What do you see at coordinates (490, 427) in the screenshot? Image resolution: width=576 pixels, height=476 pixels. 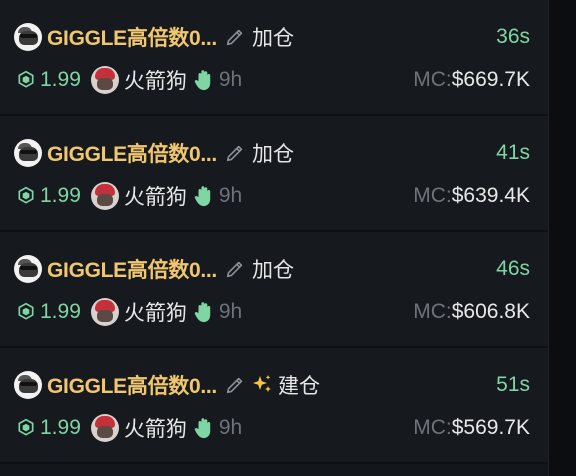 I see `market-cap-value: $569.7K` at bounding box center [490, 427].